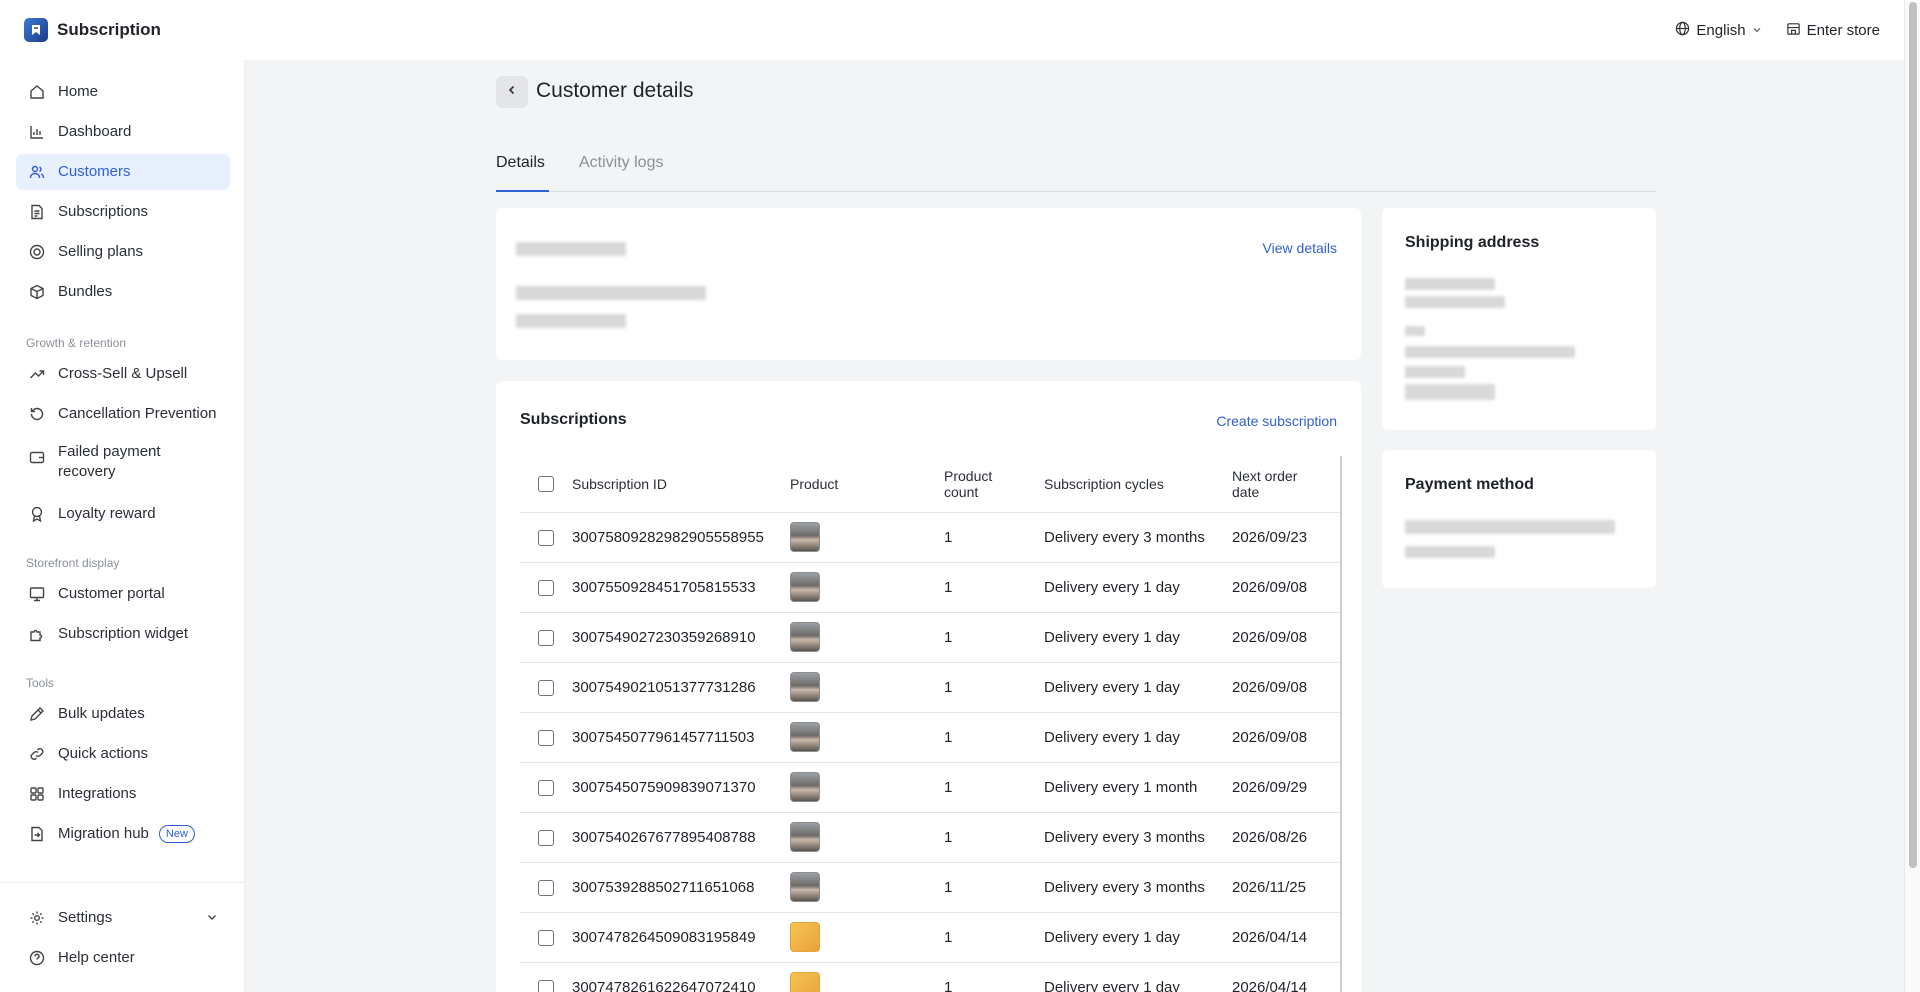 This screenshot has height=992, width=1920. I want to click on subscription-id: 3007545077961457711503, so click(681, 737).